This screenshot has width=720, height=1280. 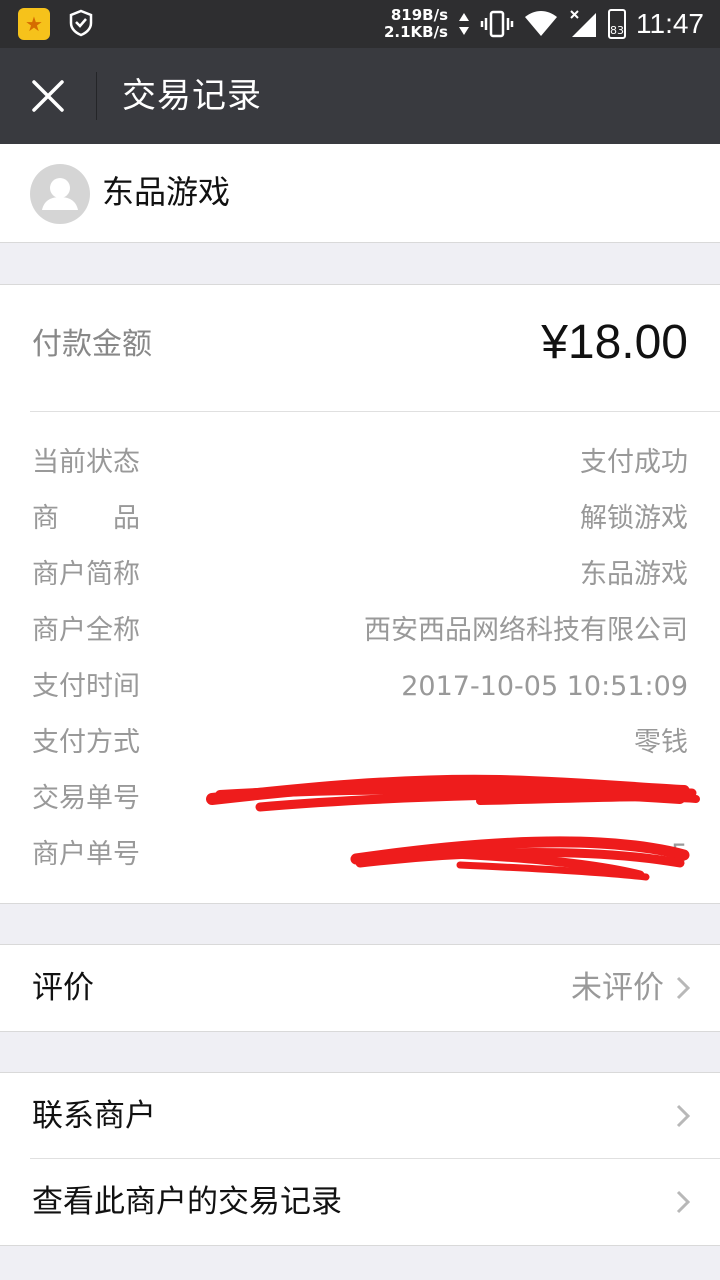 I want to click on detail-label: 支付时间, so click(x=86, y=686).